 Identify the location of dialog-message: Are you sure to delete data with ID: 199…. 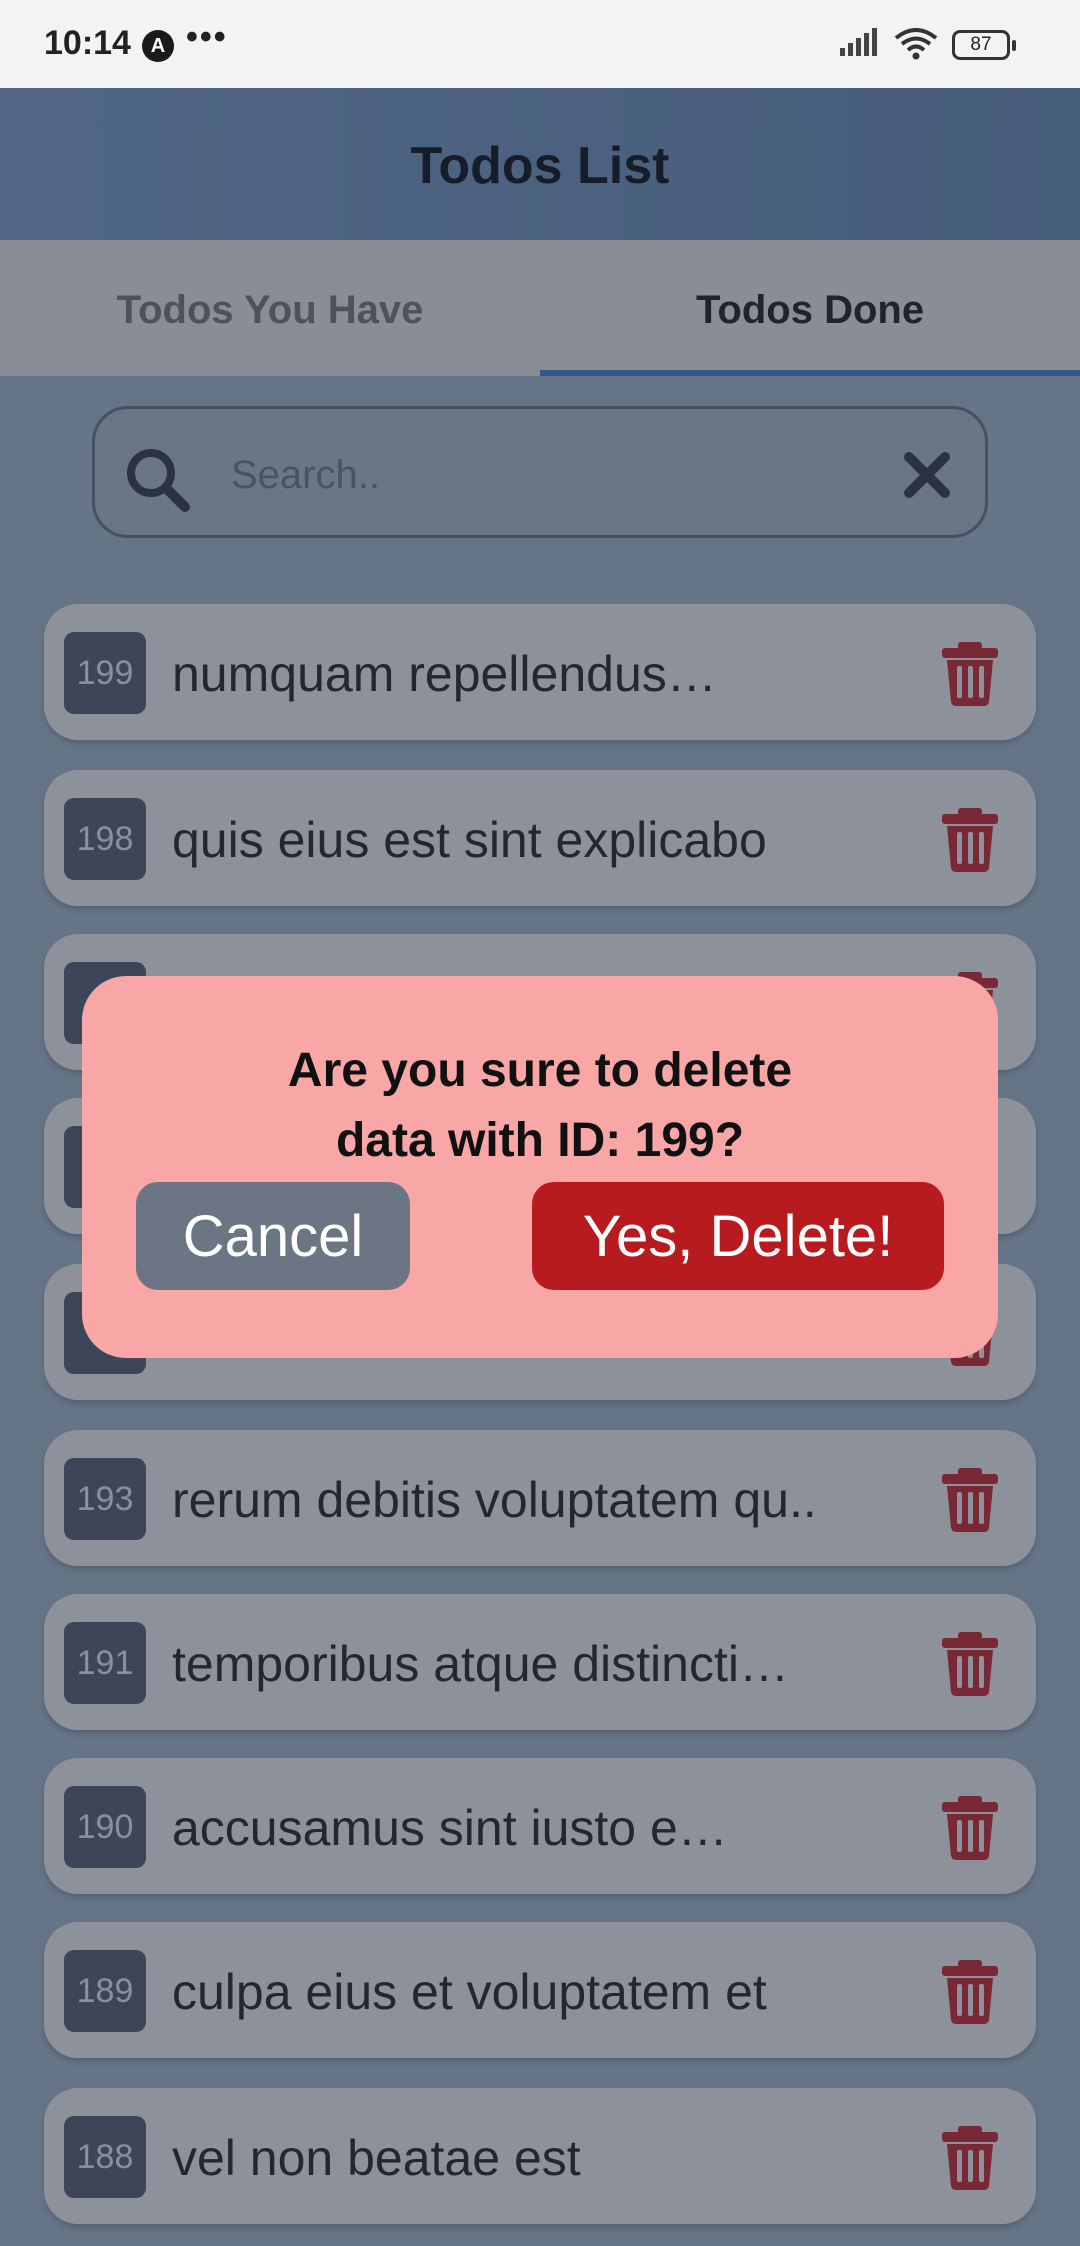
(540, 1106).